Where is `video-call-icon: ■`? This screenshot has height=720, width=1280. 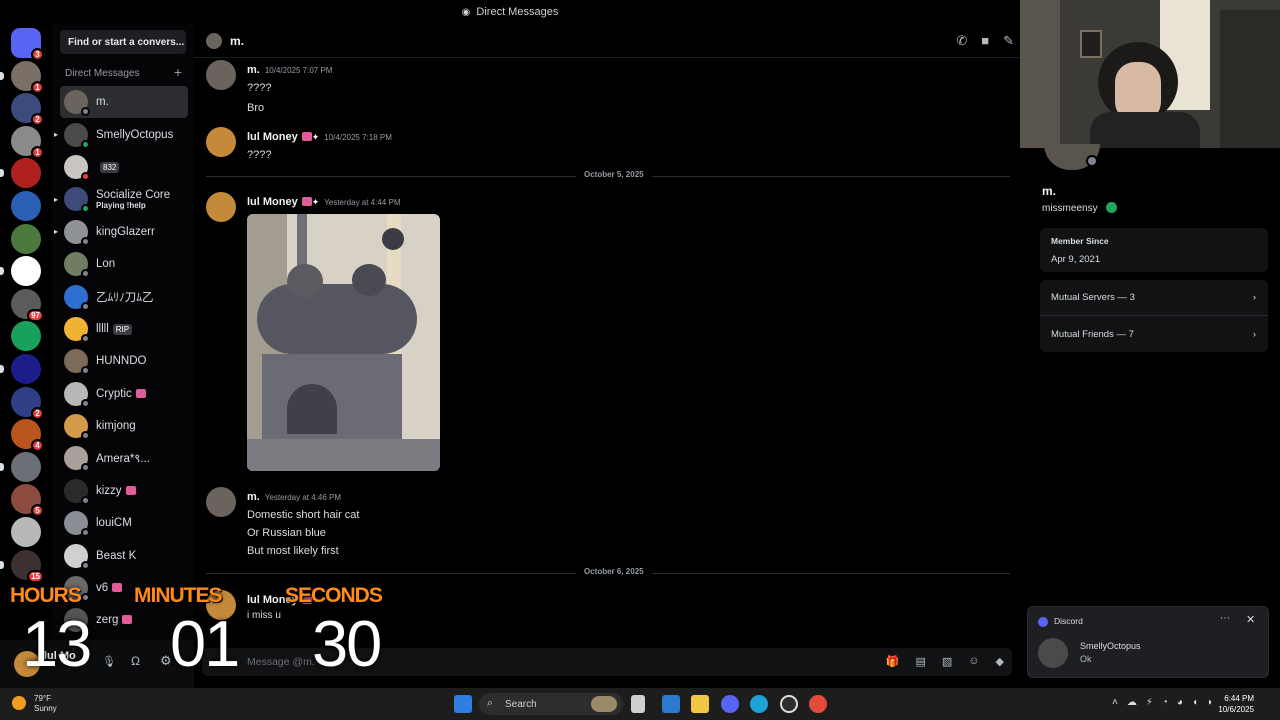 video-call-icon: ■ is located at coordinates (985, 41).